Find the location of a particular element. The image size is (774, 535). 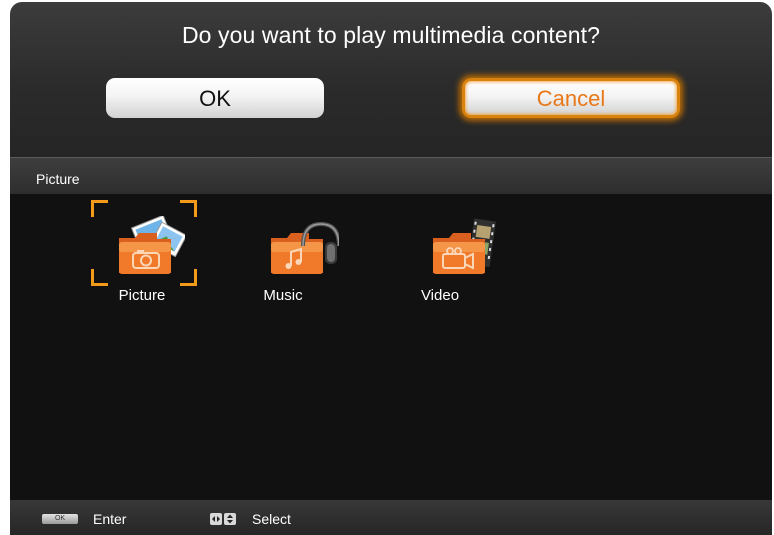

picture-folder-icon is located at coordinates (151, 245).